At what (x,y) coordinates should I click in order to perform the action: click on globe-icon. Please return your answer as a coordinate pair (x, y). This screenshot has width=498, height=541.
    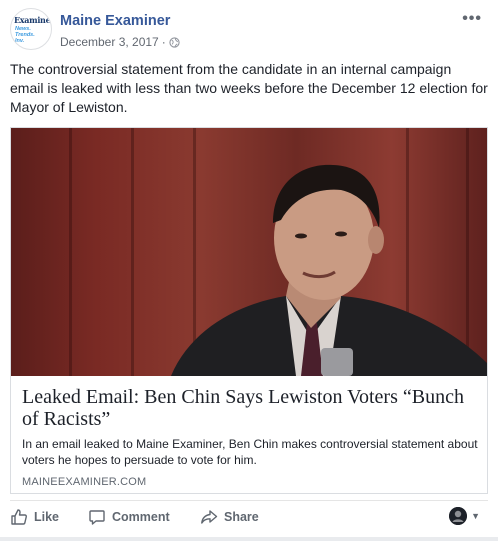
    Looking at the image, I should click on (174, 42).